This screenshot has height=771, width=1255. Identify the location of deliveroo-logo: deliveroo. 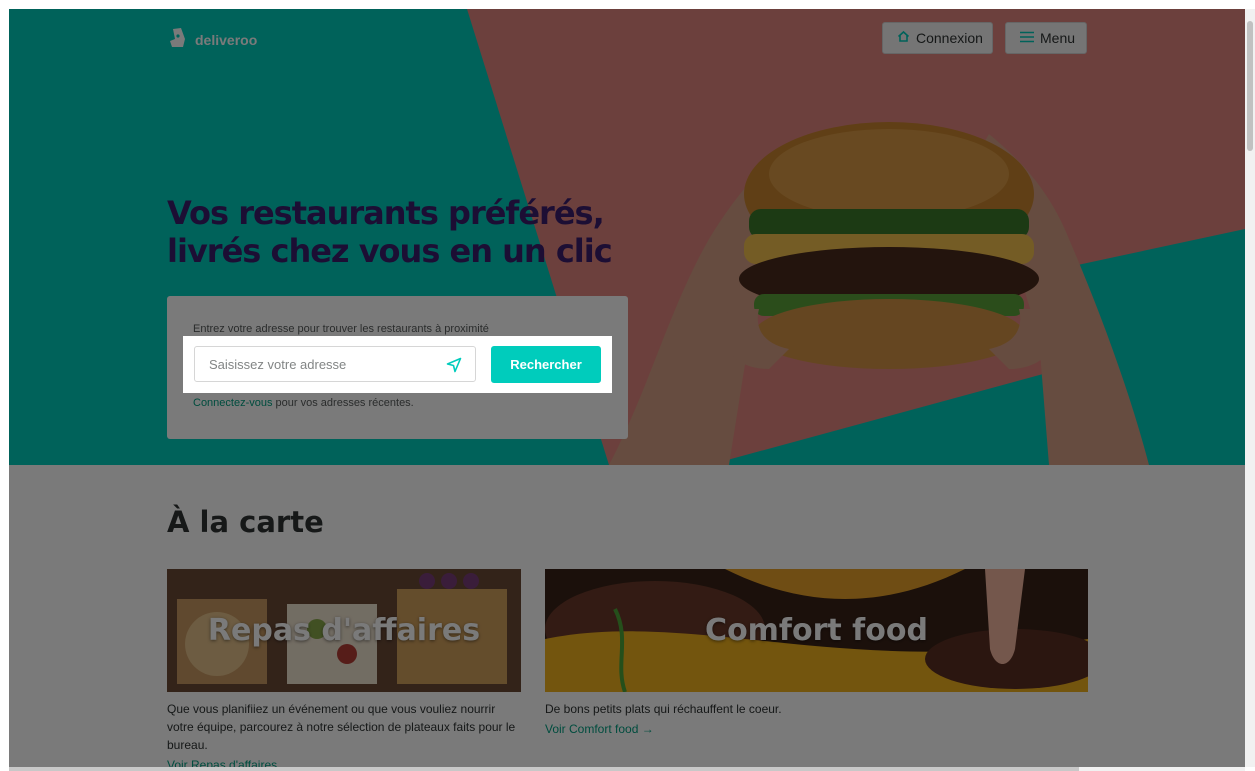
(212, 39).